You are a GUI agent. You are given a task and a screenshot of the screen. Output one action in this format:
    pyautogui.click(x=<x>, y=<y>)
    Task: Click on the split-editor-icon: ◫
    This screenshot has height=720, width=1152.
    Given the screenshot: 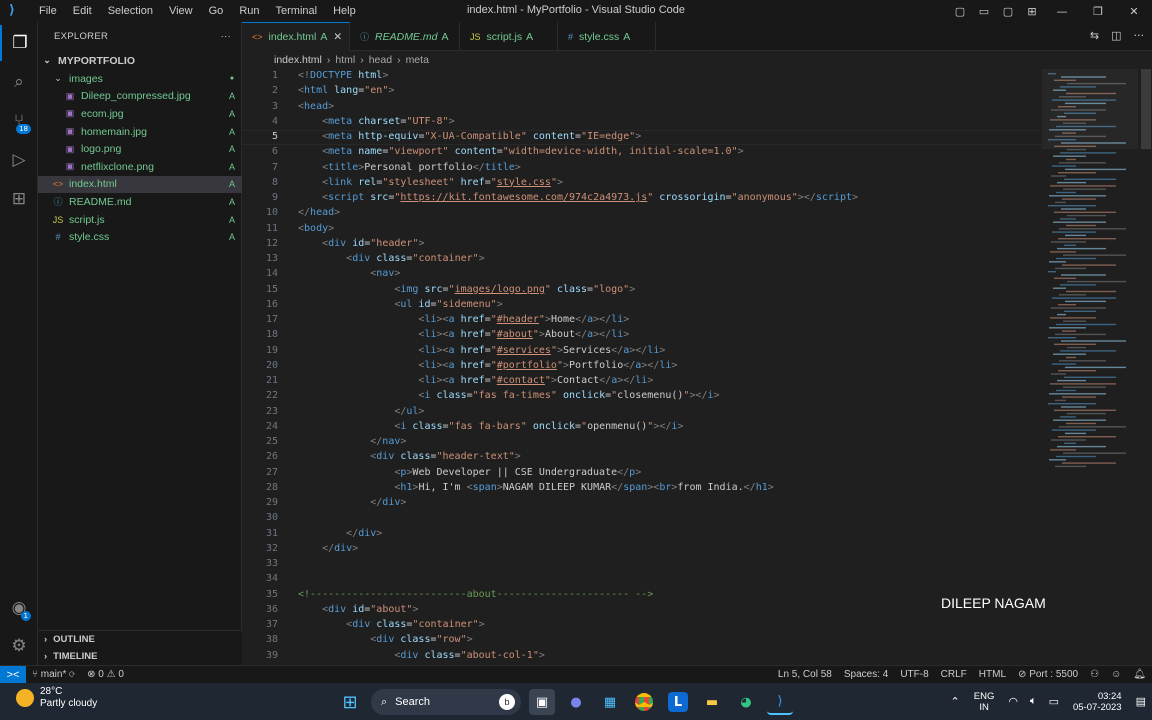 What is the action you would take?
    pyautogui.click(x=1116, y=35)
    